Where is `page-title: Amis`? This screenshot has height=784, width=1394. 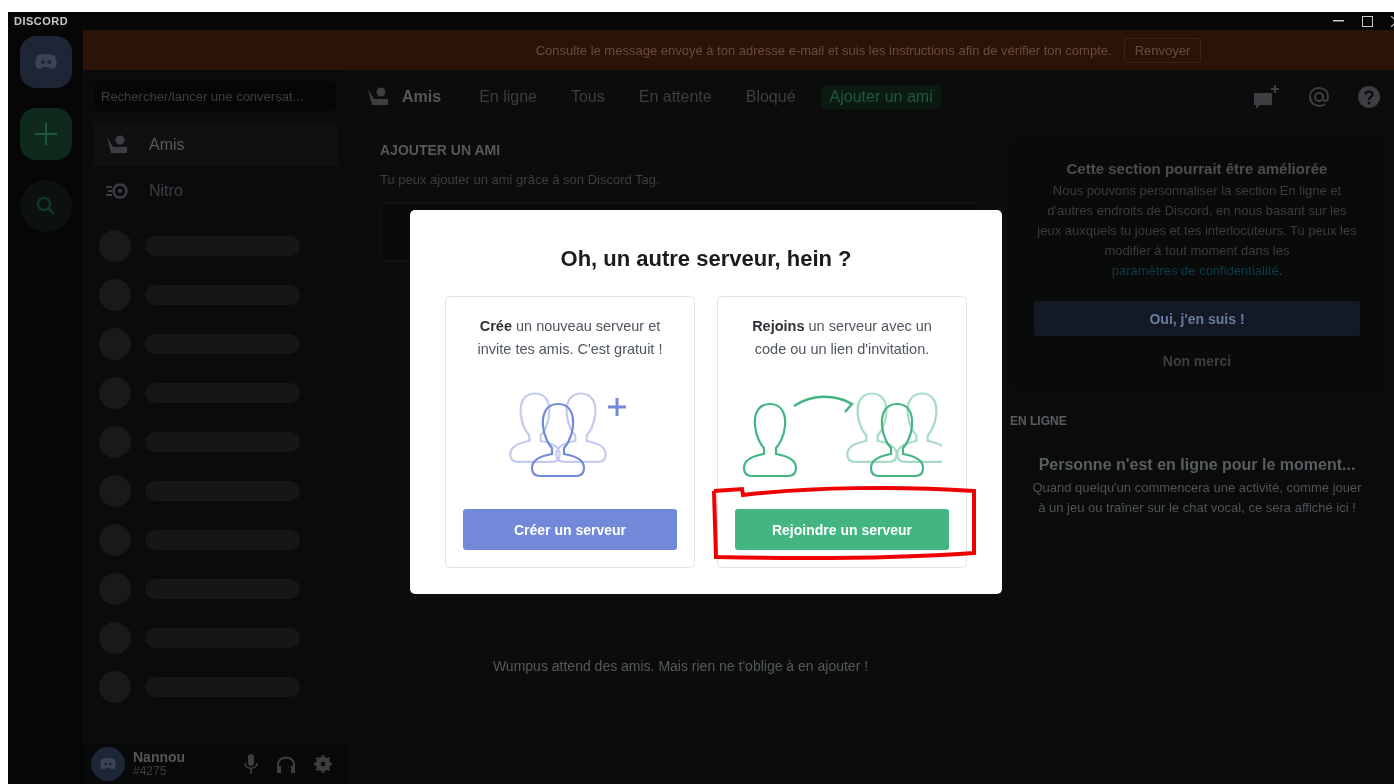 page-title: Amis is located at coordinates (422, 96).